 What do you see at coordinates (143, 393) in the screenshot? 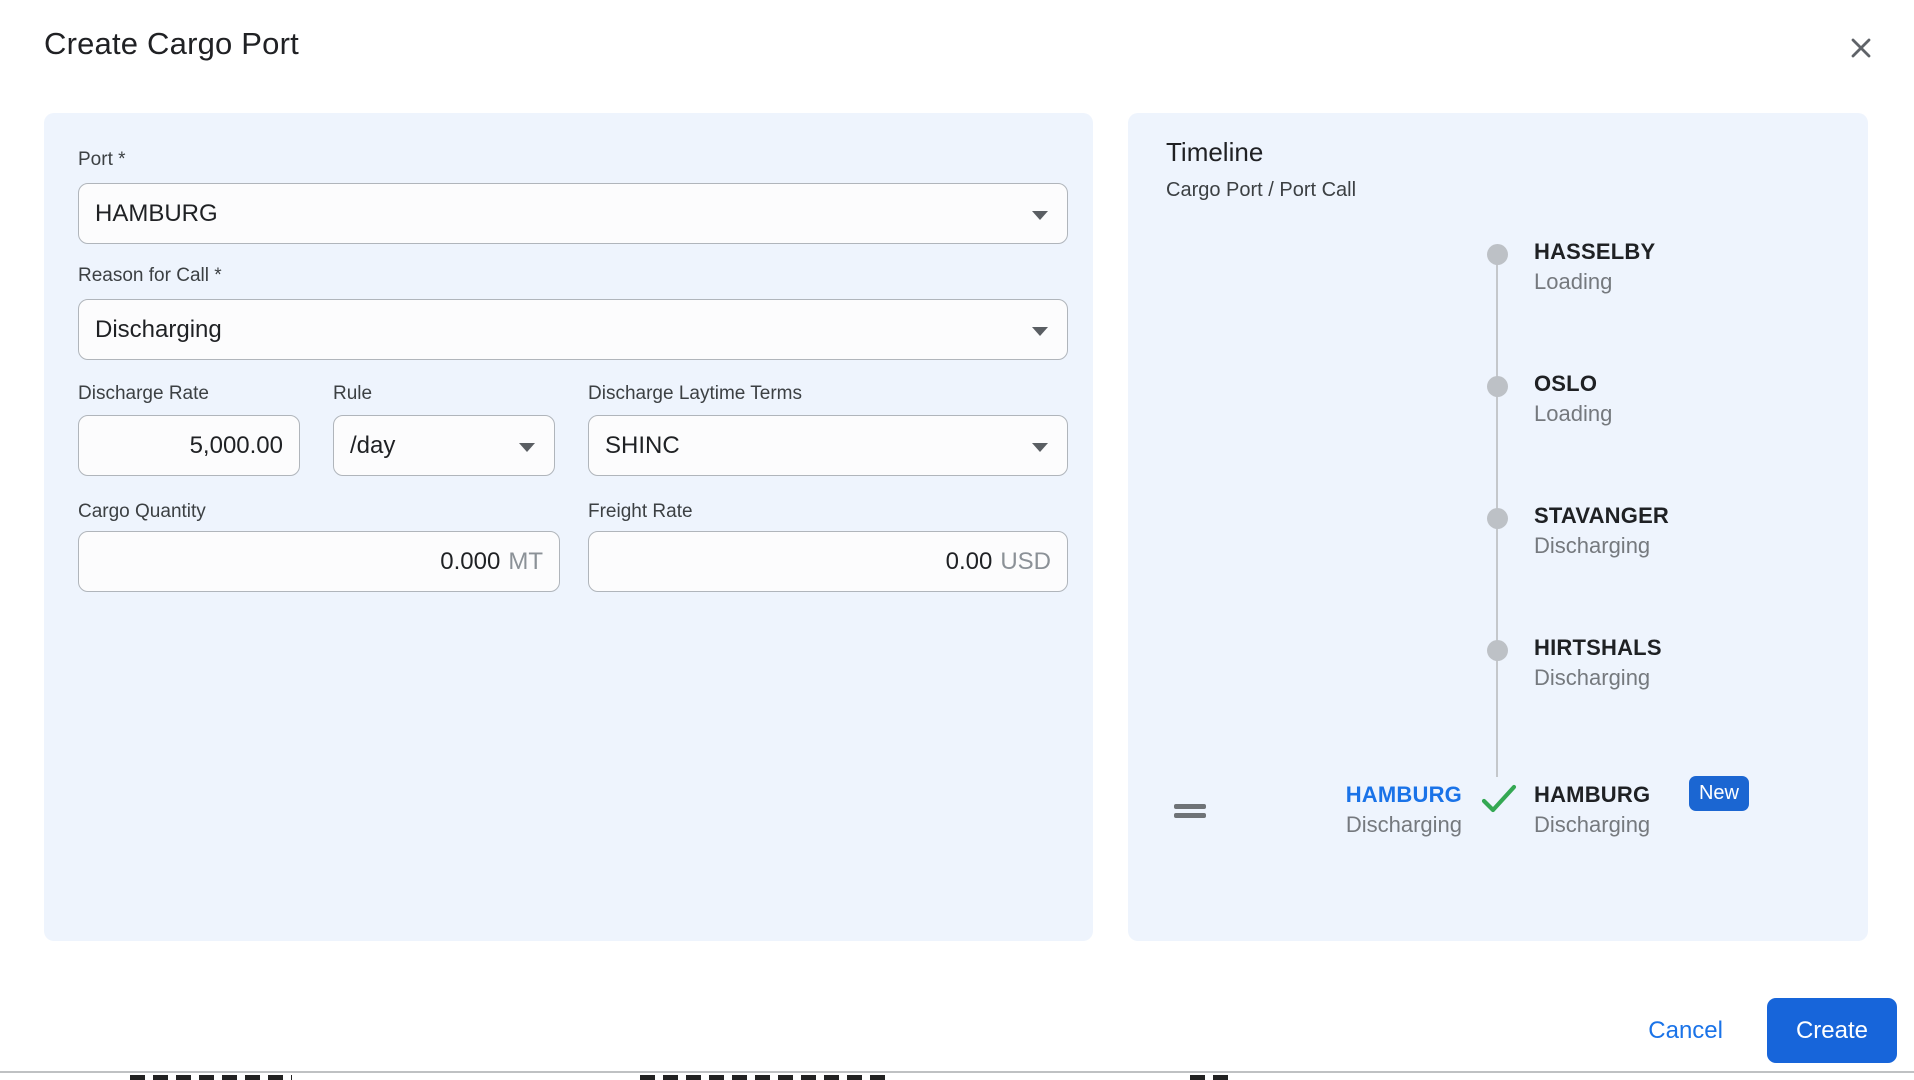
I see `discharge-rate-label: Discharge Rate` at bounding box center [143, 393].